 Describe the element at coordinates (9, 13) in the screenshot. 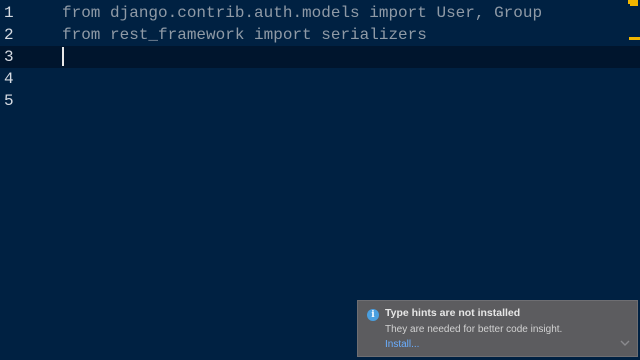

I see `line-number: 1` at that location.